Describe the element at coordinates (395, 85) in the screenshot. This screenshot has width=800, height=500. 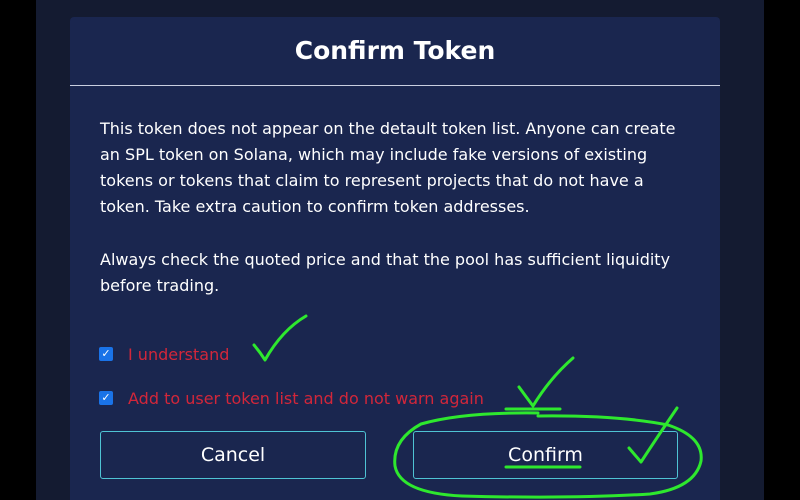
I see `title-divider` at that location.